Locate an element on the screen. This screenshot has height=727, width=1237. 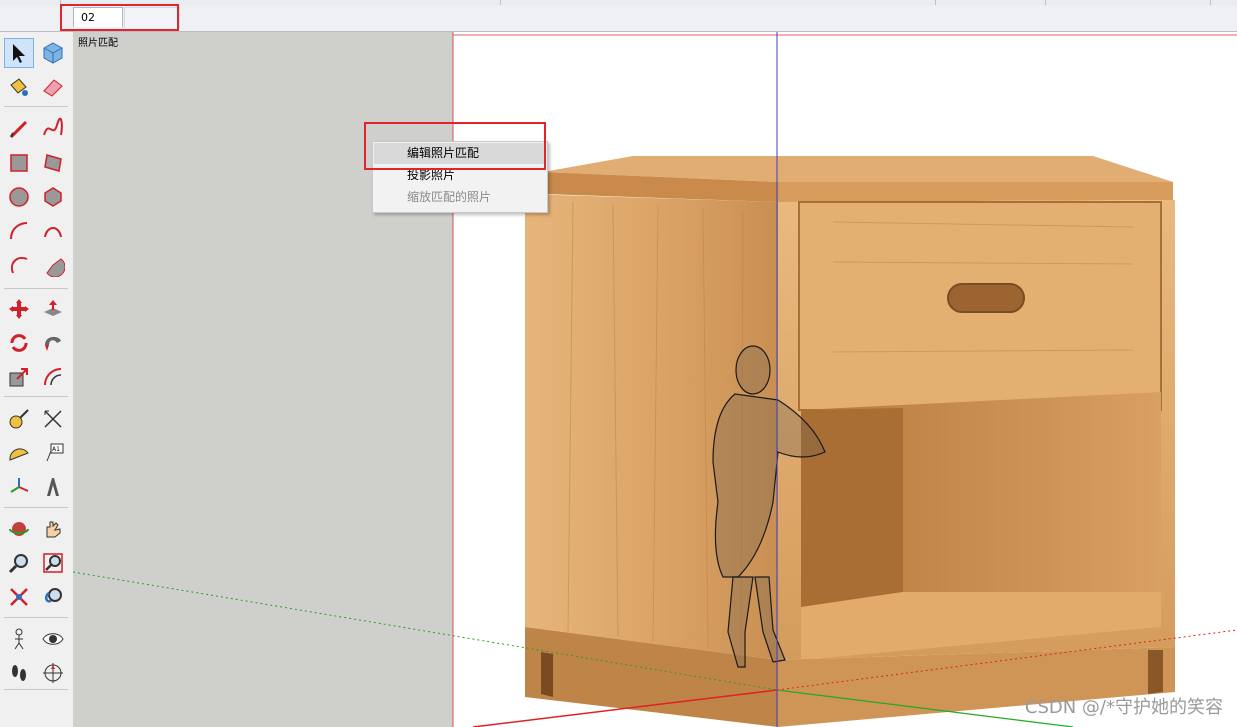
3d-text-icon is located at coordinates (53, 487).